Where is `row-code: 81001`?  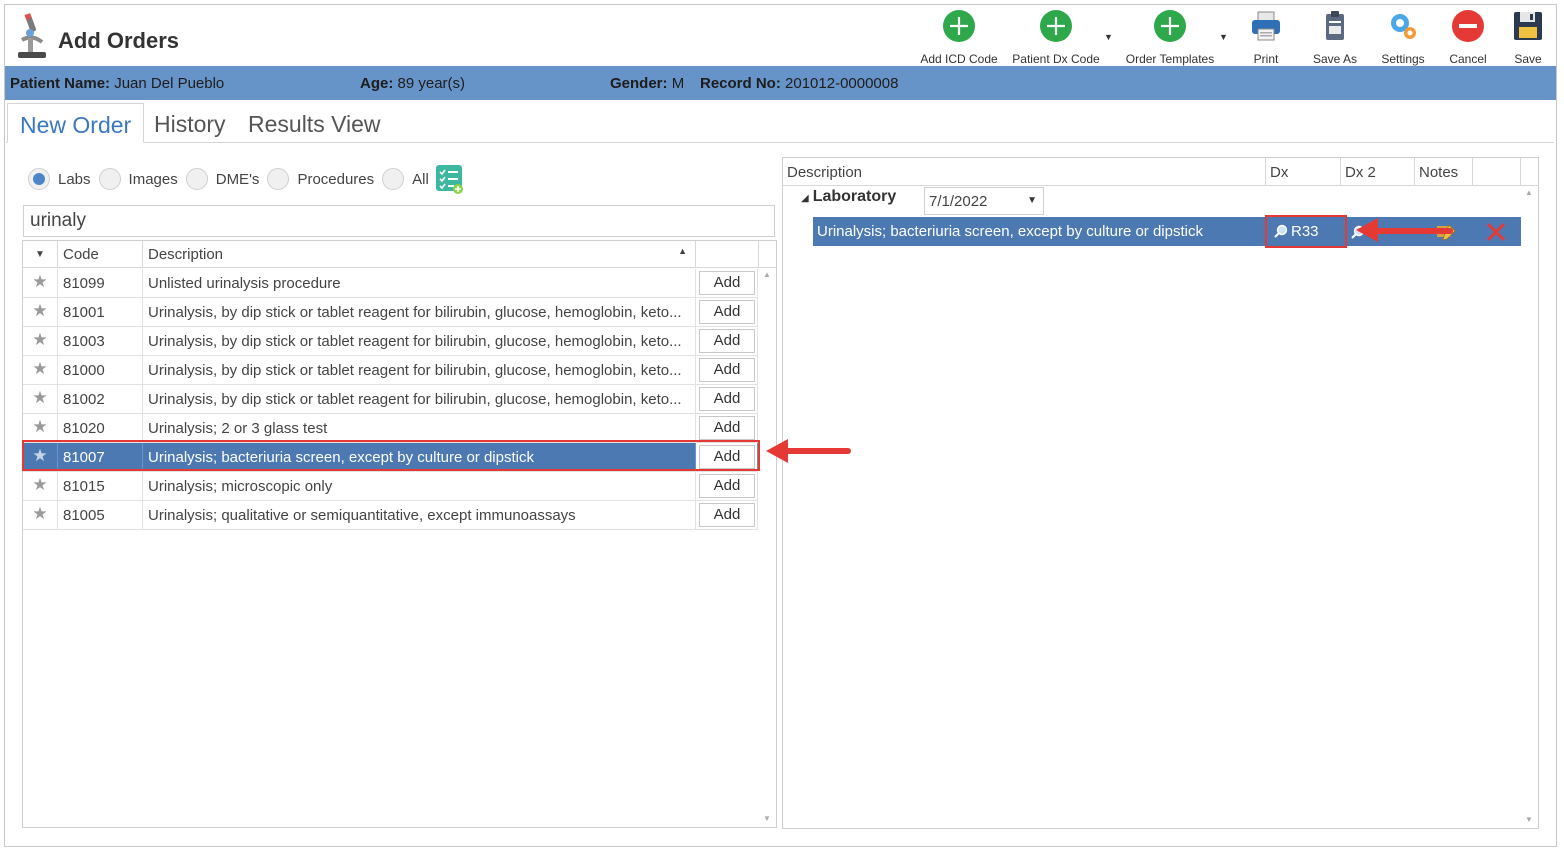 row-code: 81001 is located at coordinates (100, 312).